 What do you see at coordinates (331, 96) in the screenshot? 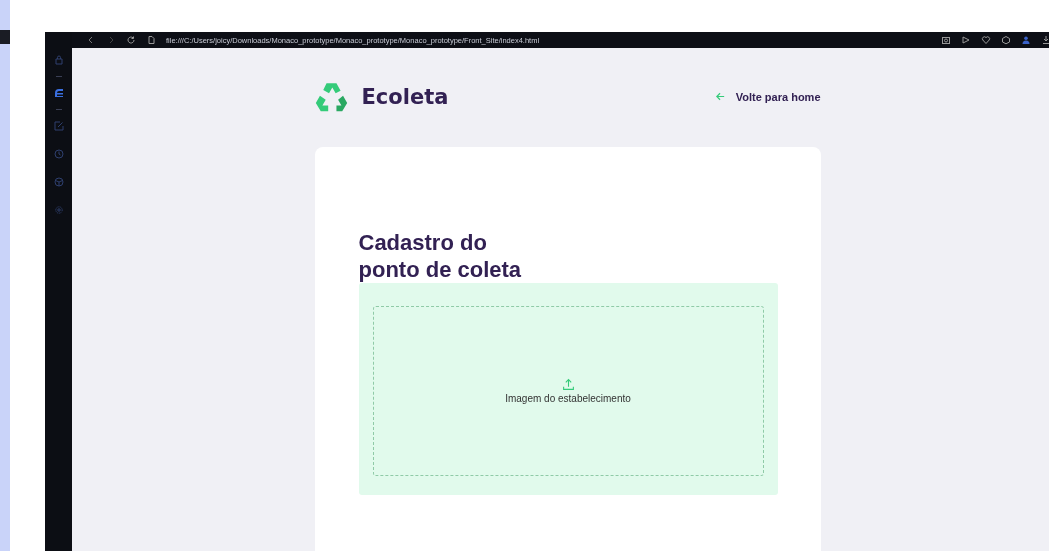
I see `recycle-icon` at bounding box center [331, 96].